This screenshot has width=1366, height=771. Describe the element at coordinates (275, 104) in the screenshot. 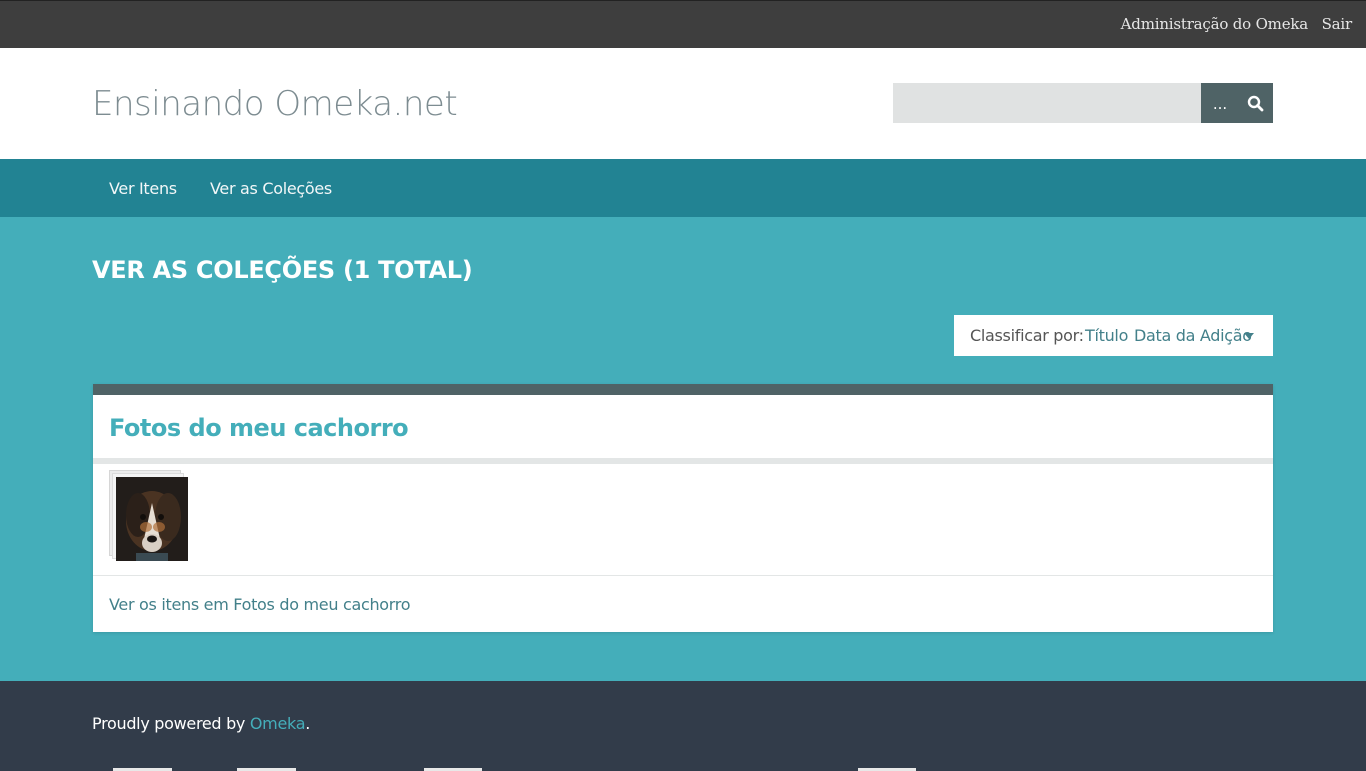

I see `site-title: Ensinando Omeka.net` at that location.